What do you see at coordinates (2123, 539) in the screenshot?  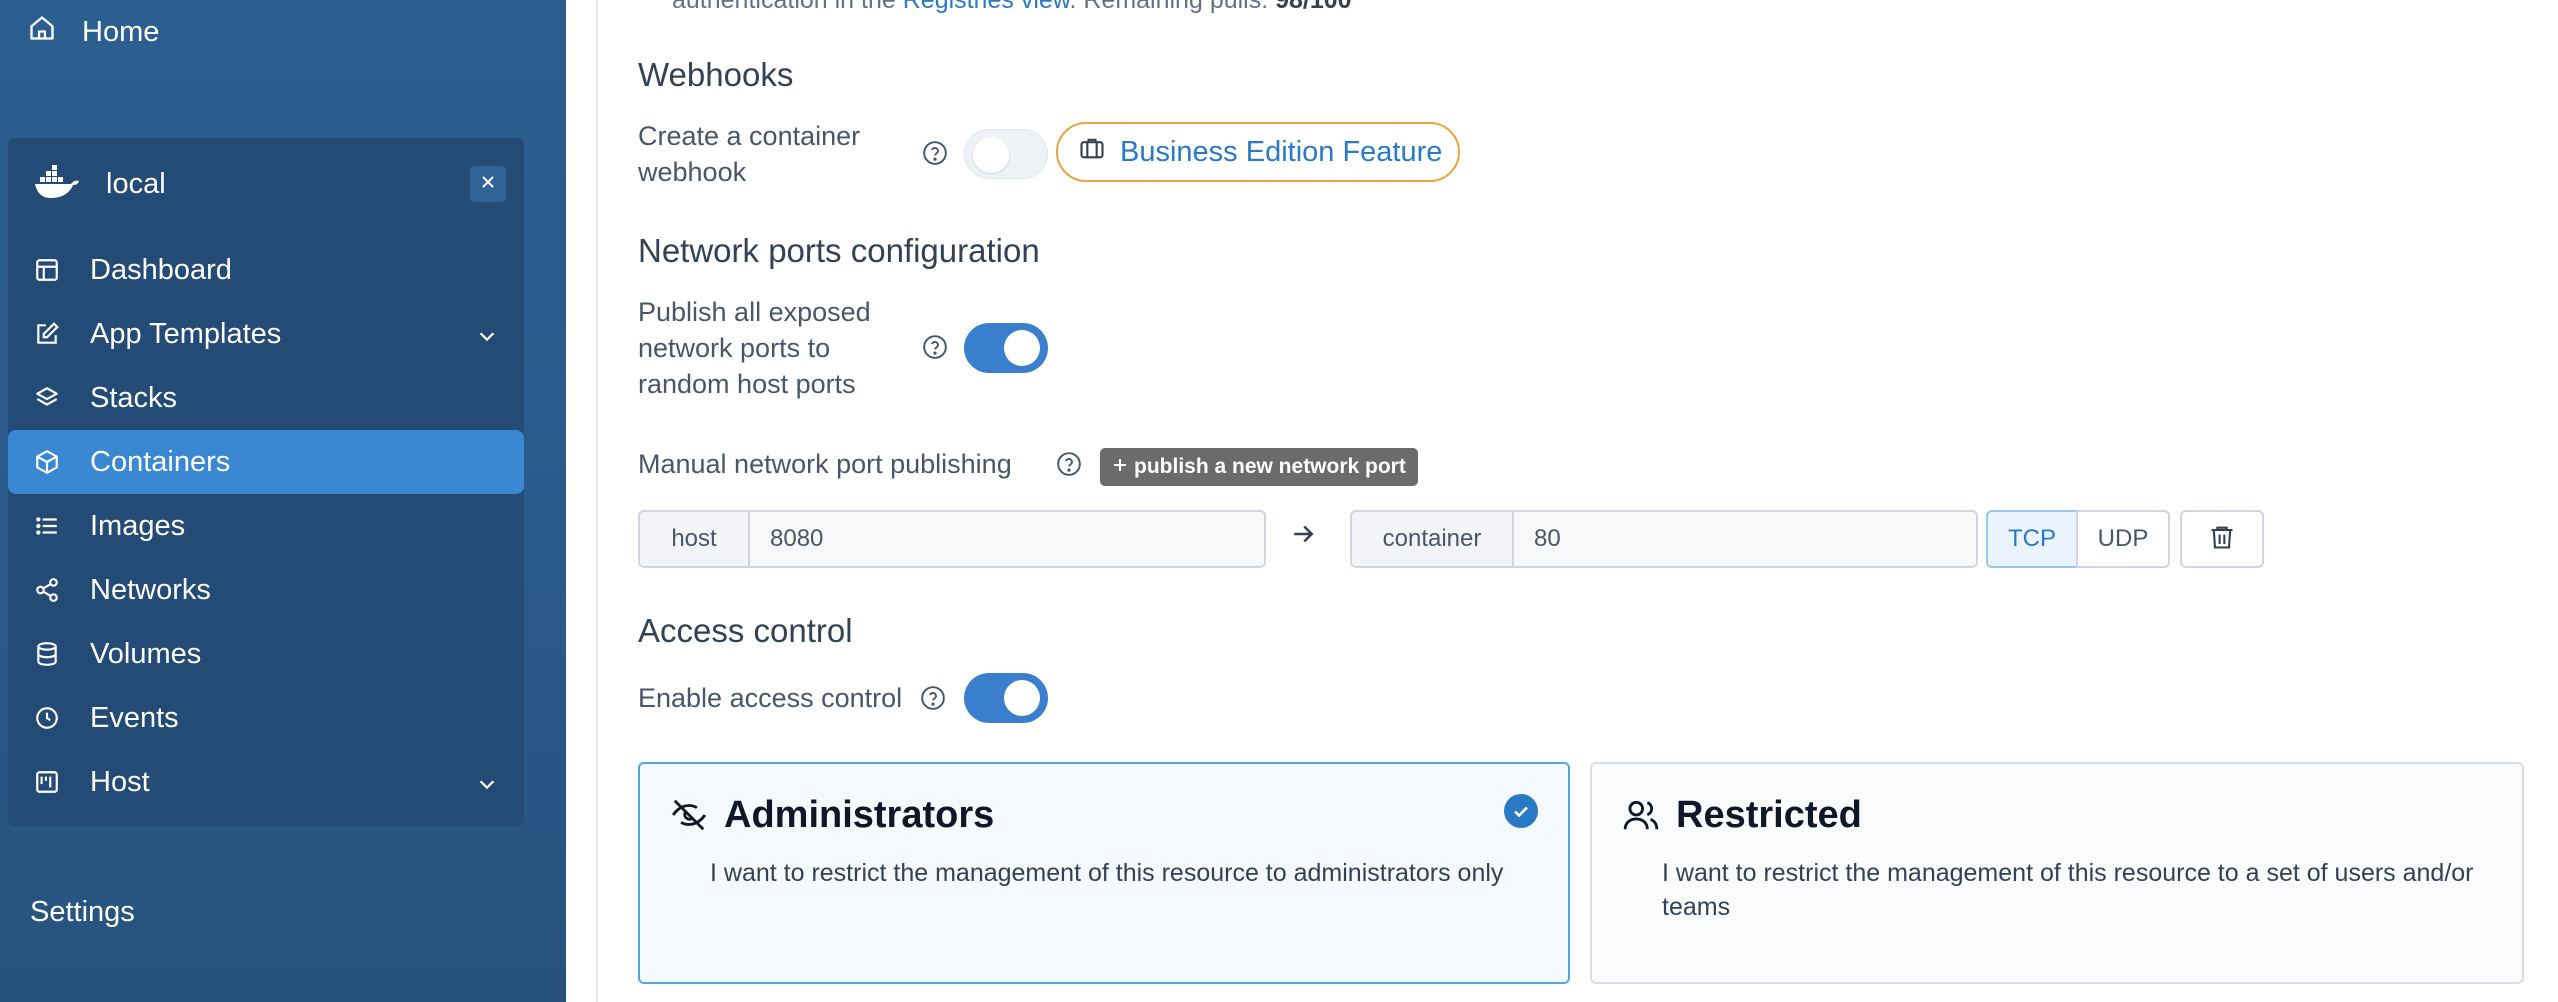 I see `protocol-udp-button: UDP` at bounding box center [2123, 539].